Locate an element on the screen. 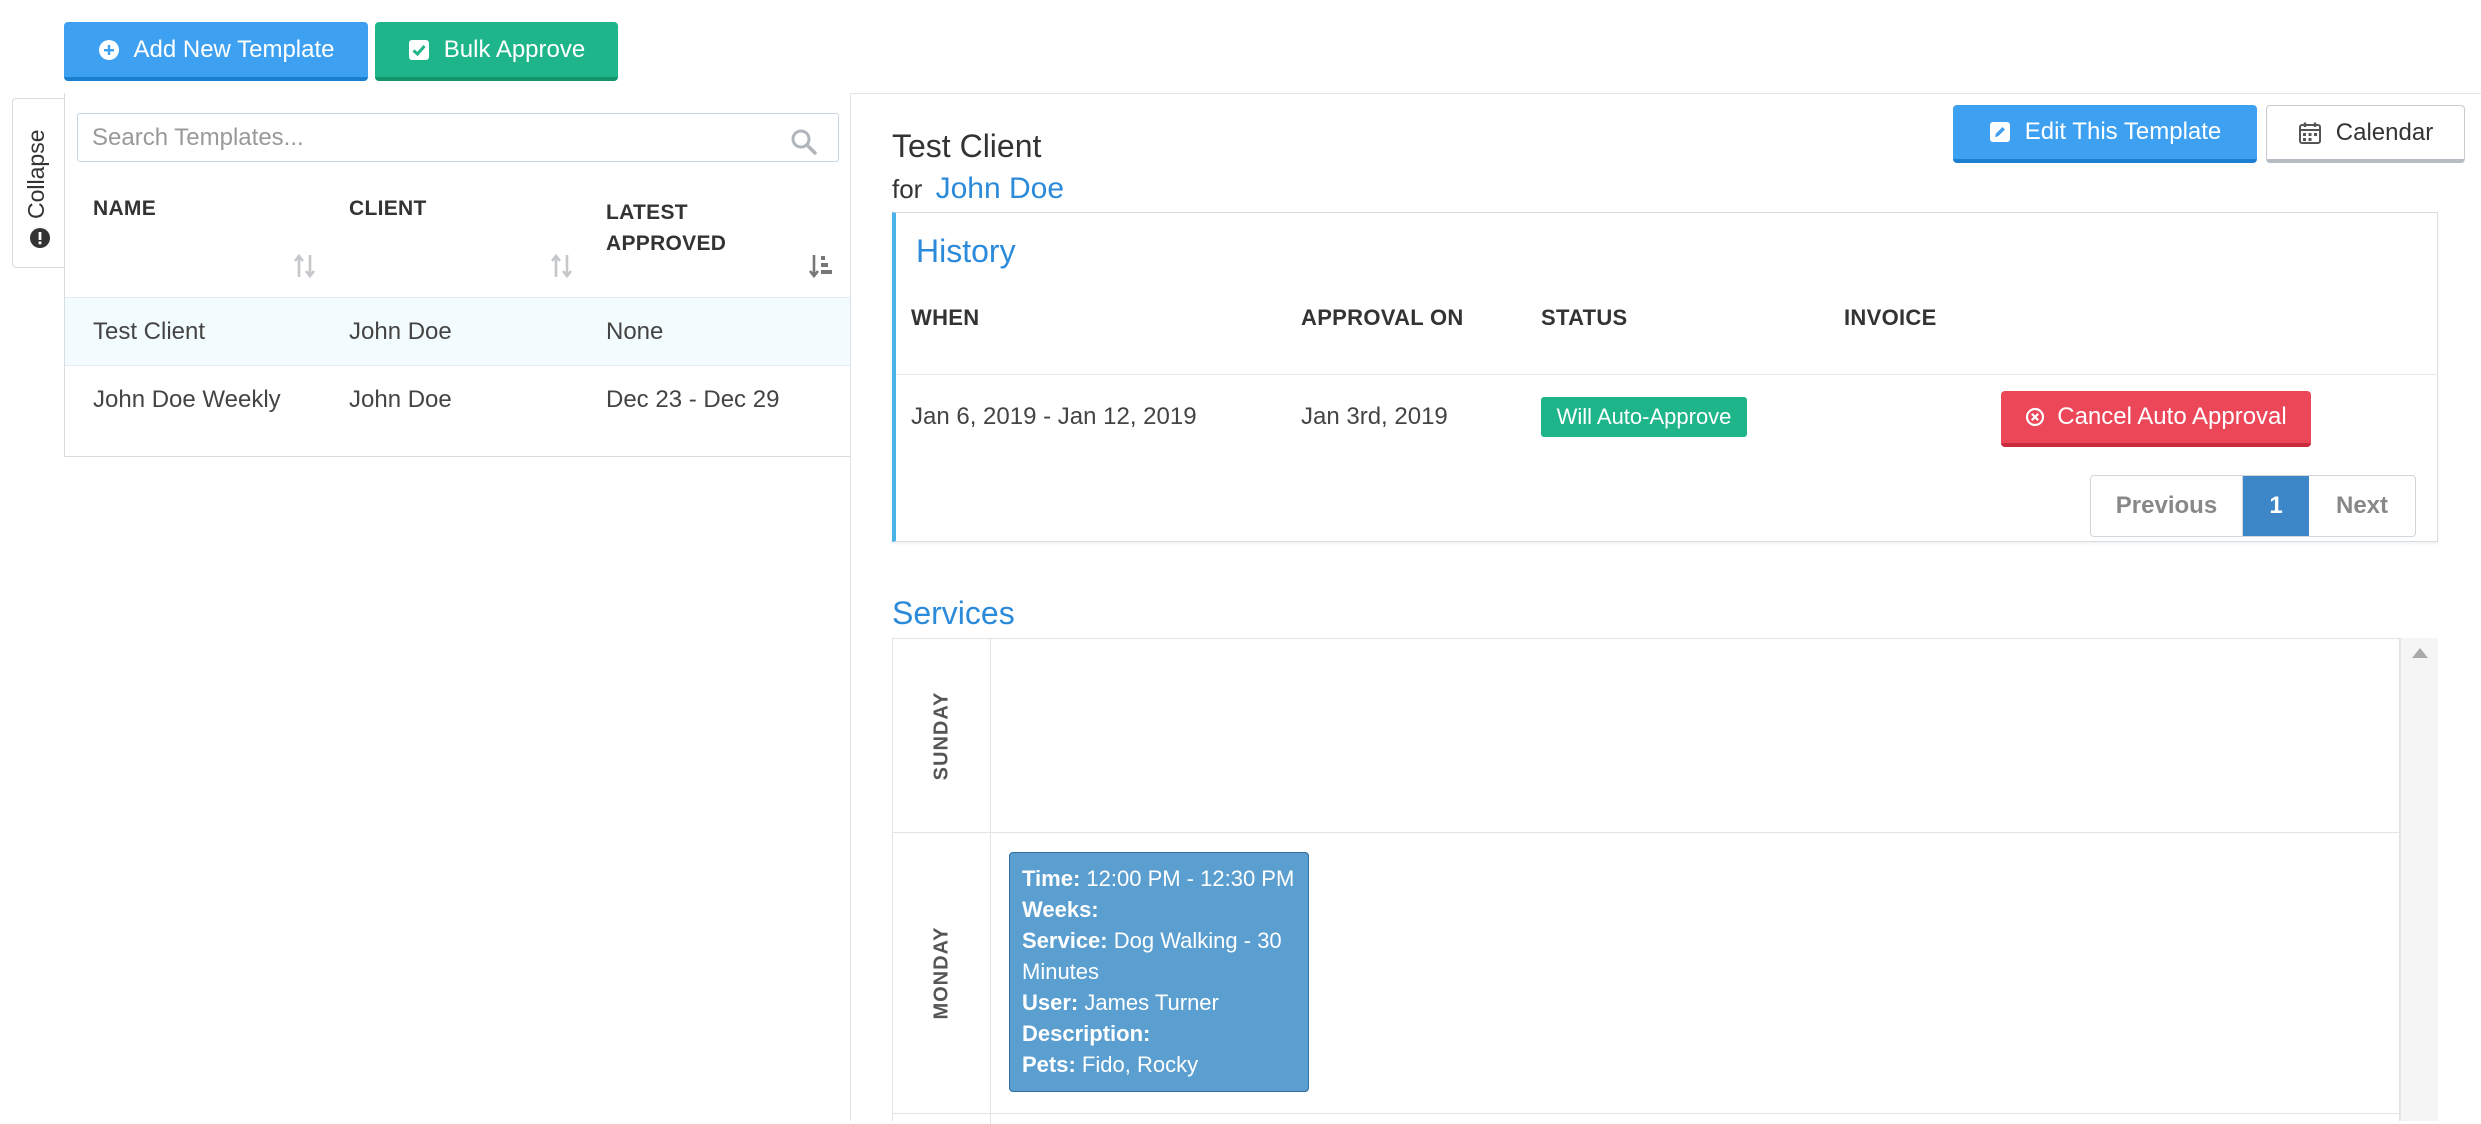 This screenshot has width=2481, height=1124. column-header-name: NAME is located at coordinates (124, 209).